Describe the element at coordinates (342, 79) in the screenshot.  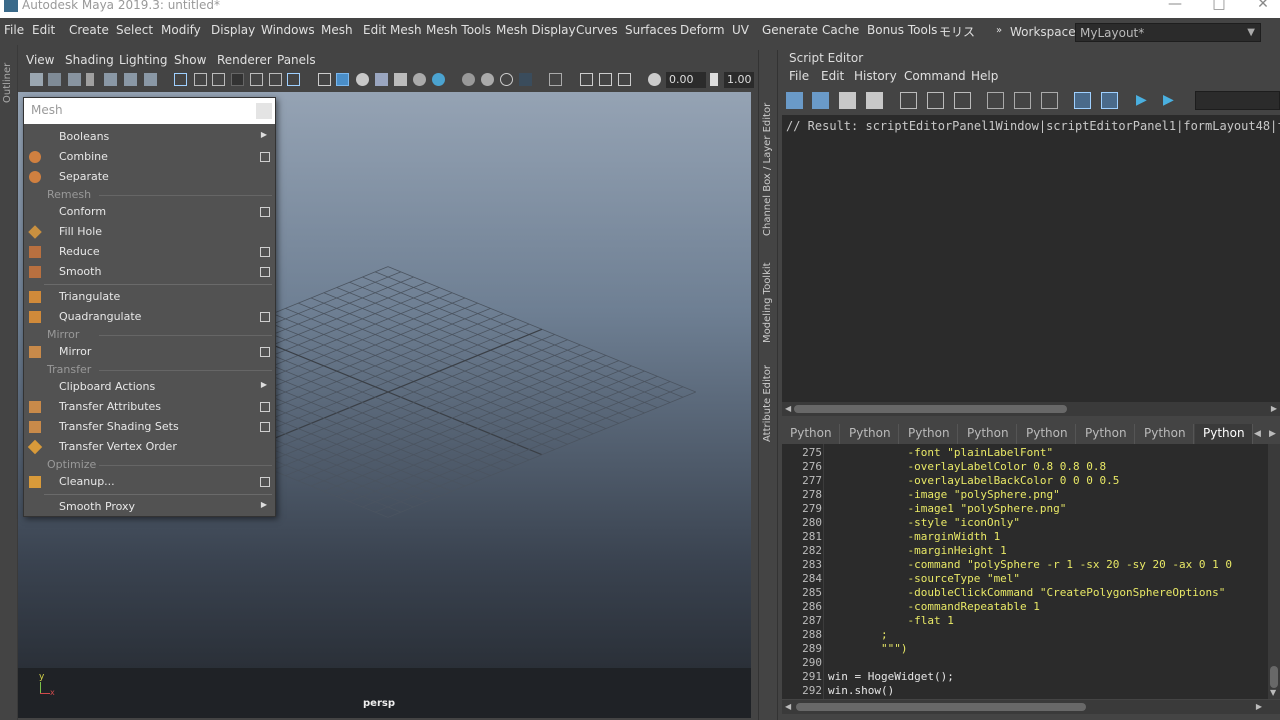
I see `smooth-shade-icon` at that location.